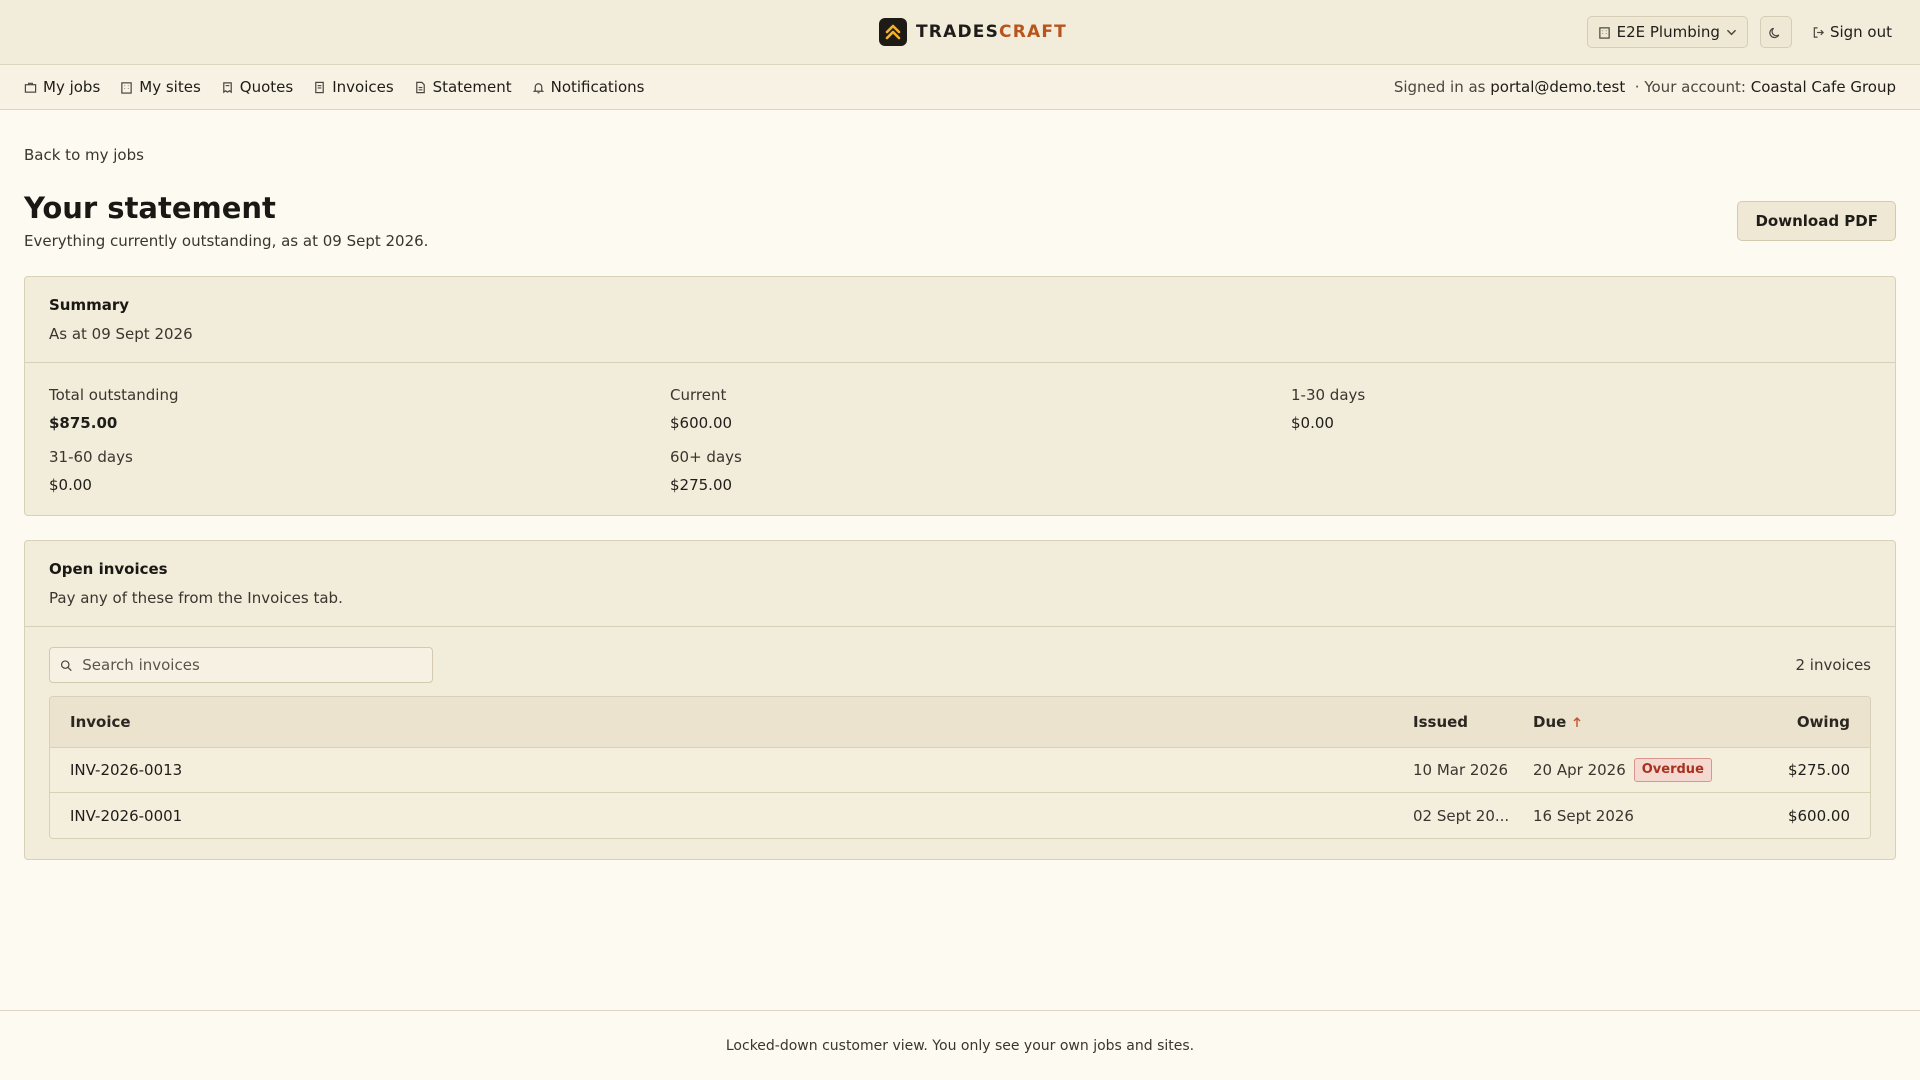 This screenshot has width=1920, height=1080. What do you see at coordinates (72, 87) in the screenshot?
I see `nav-item-label: My jobs` at bounding box center [72, 87].